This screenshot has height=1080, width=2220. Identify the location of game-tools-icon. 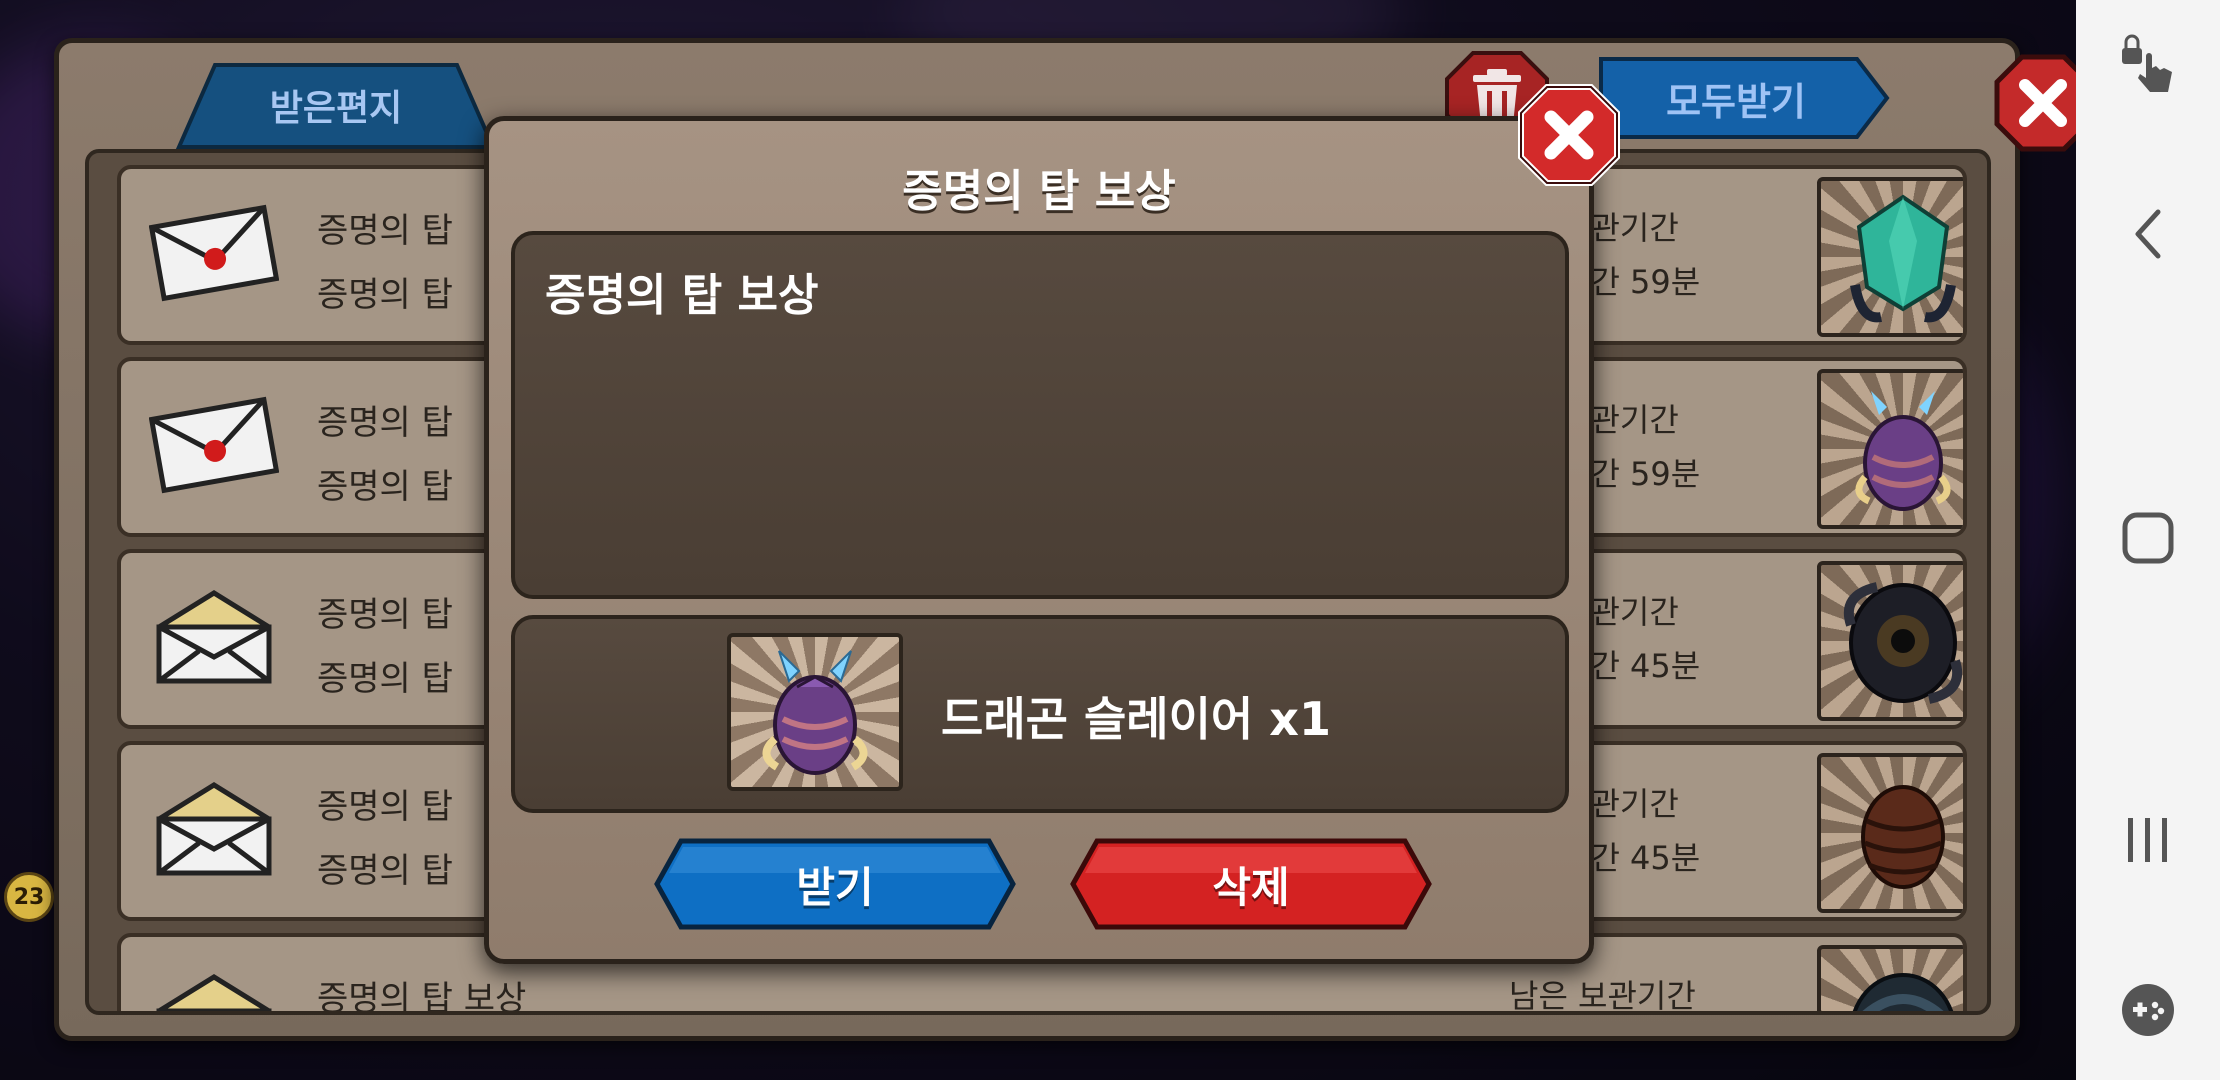
(2148, 1010).